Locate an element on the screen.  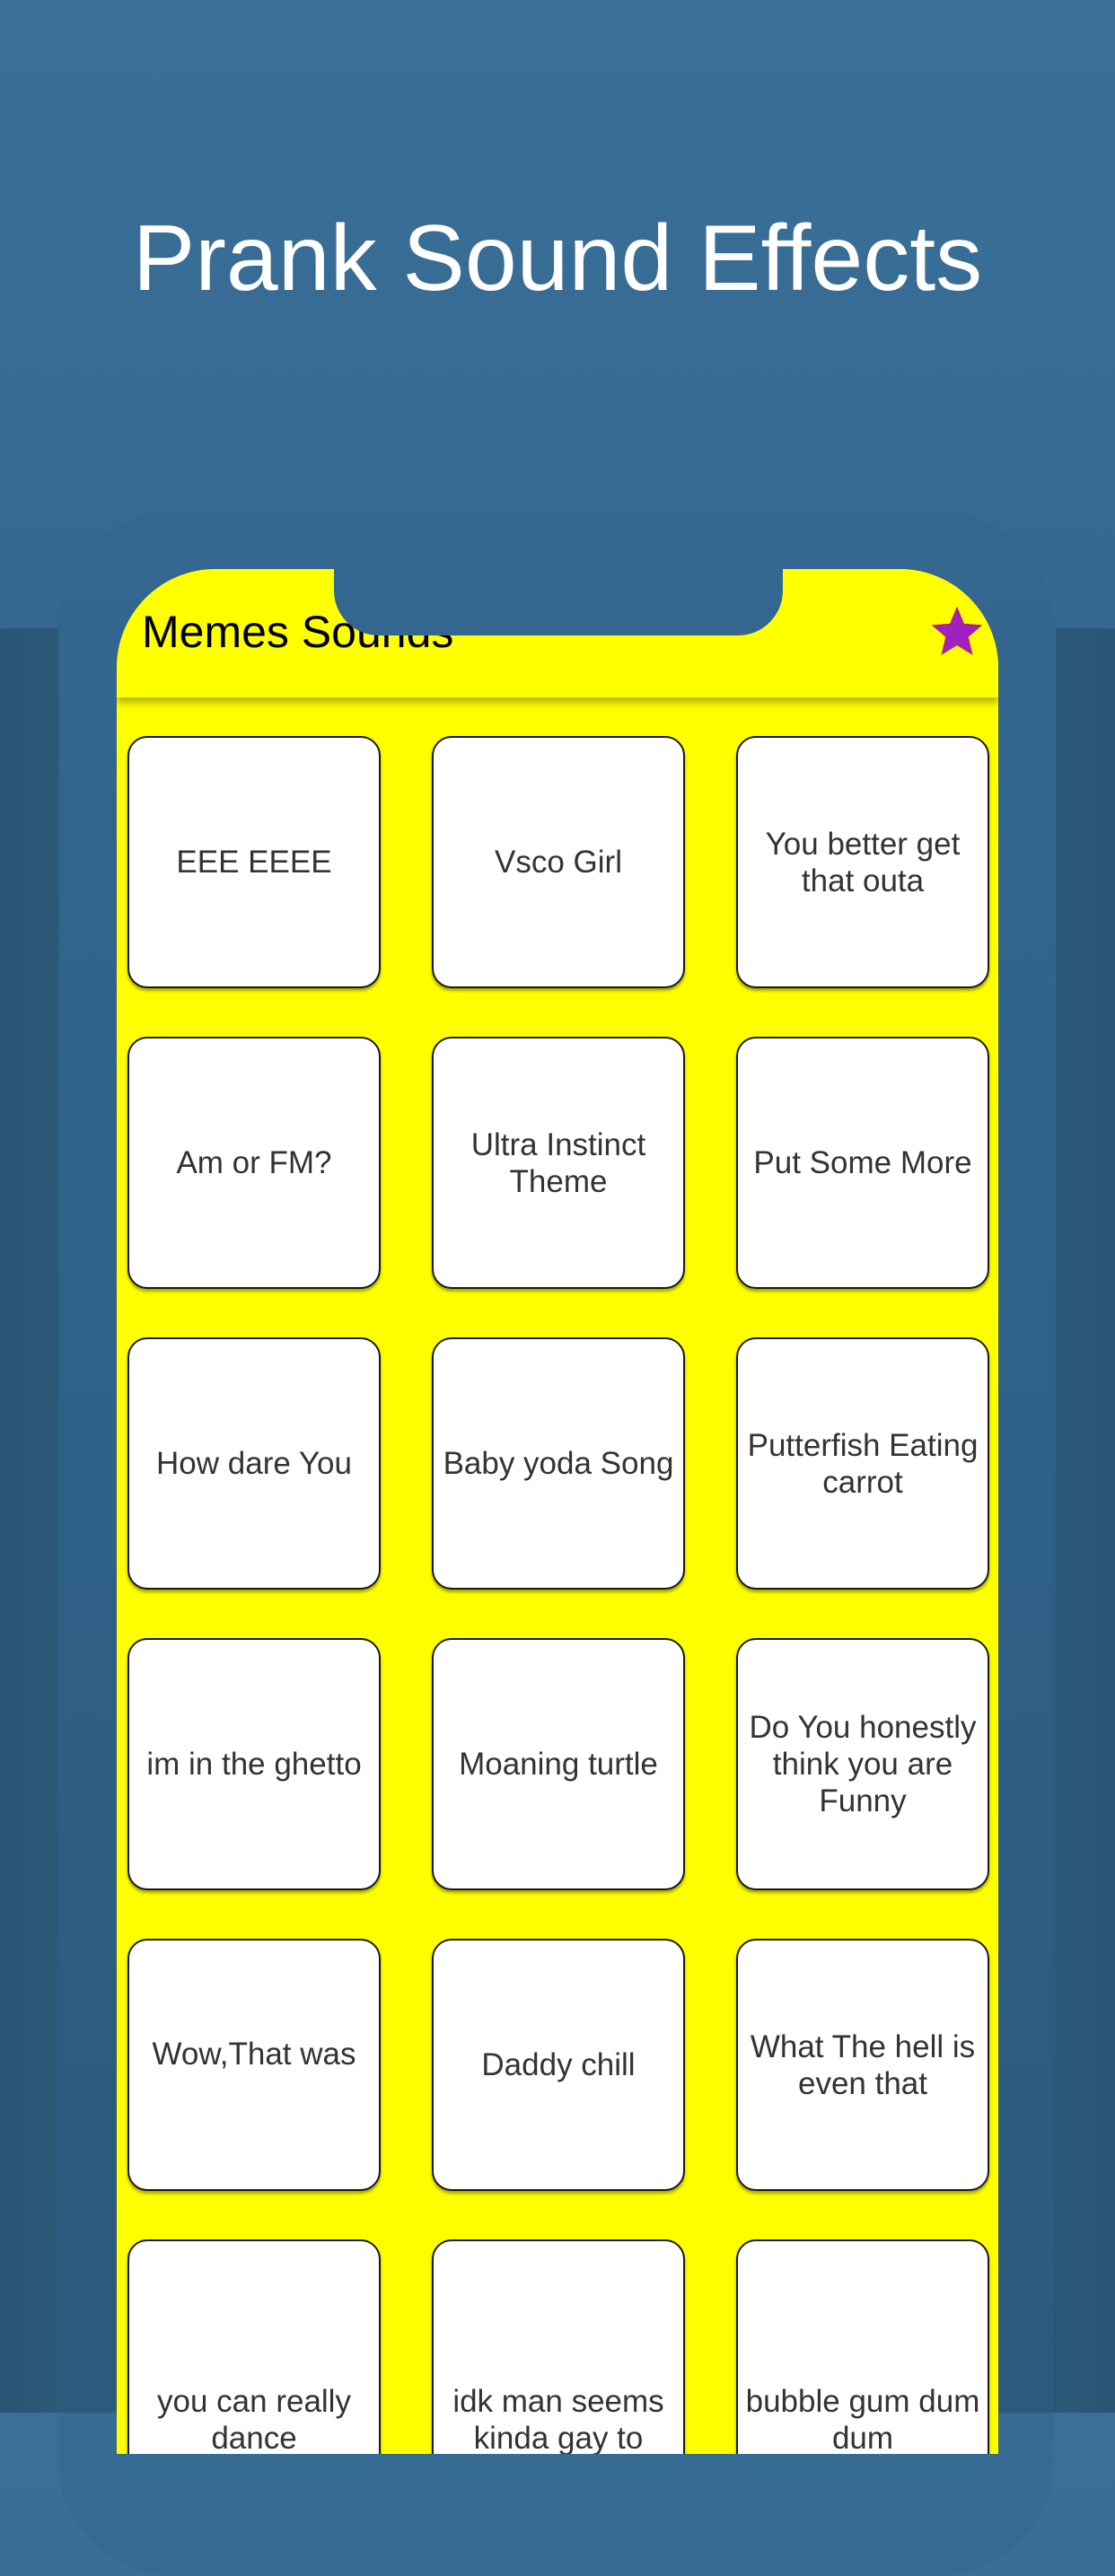
sound-button: Daddy chill is located at coordinates (558, 2065).